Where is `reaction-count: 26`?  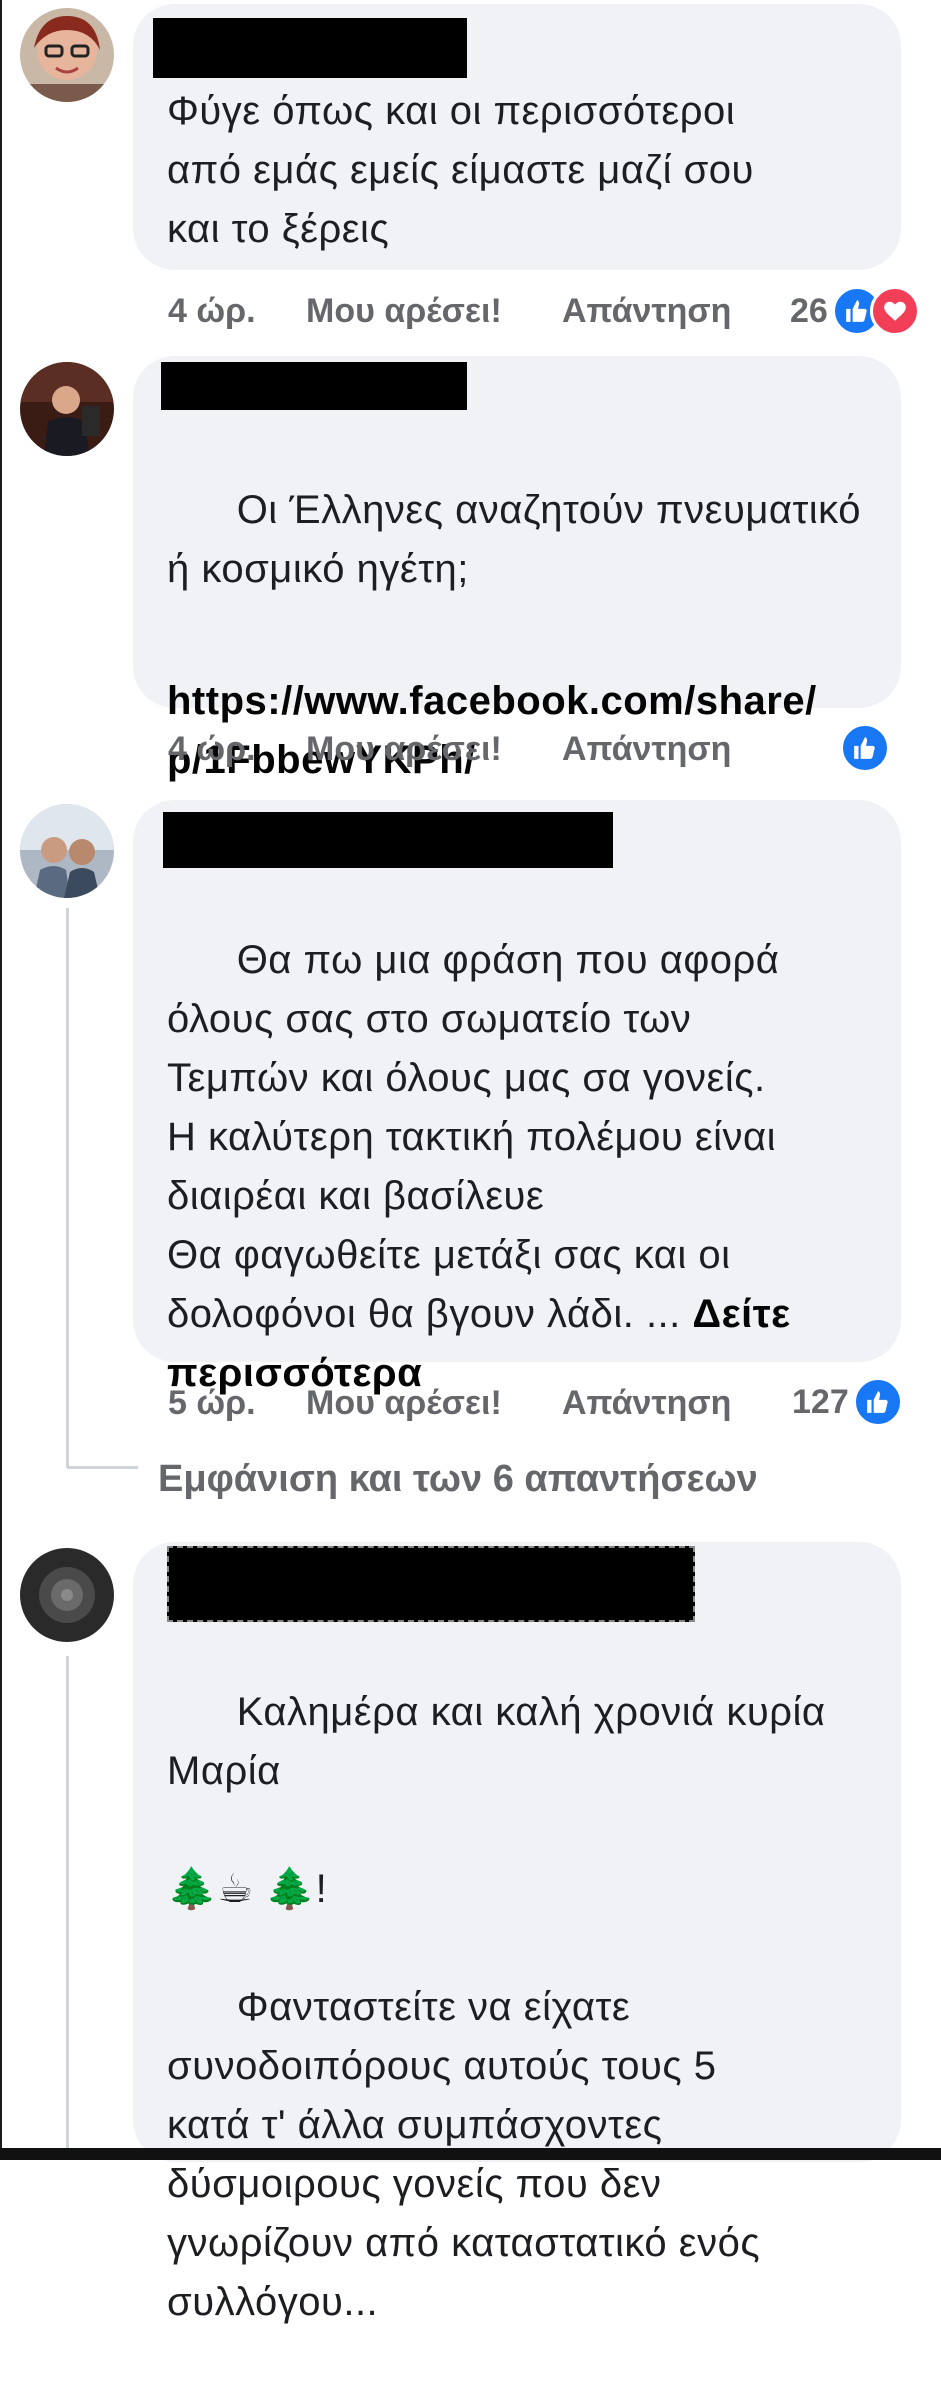 reaction-count: 26 is located at coordinates (809, 310).